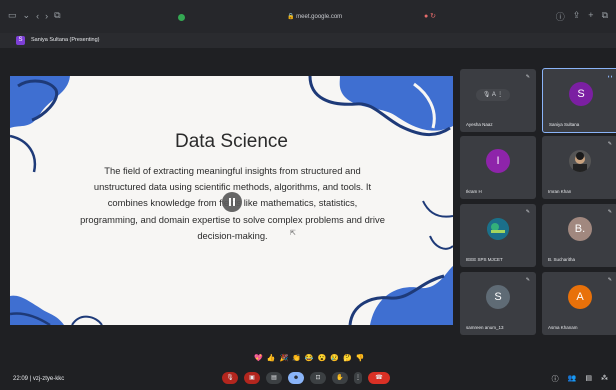 This screenshot has height=390, width=616. I want to click on present-button: ⊡, so click(318, 378).